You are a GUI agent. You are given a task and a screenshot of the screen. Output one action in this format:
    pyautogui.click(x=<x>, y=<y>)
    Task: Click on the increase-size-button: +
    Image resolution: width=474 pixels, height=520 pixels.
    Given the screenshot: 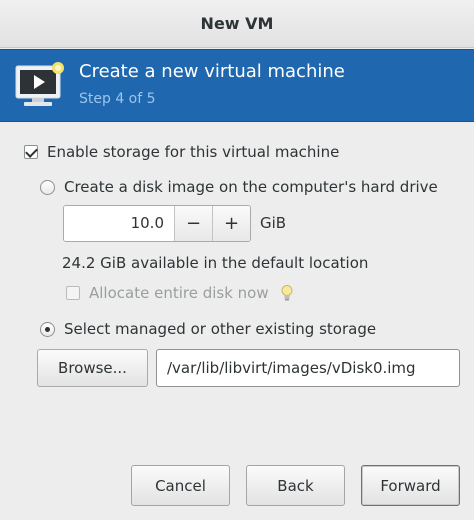 What is the action you would take?
    pyautogui.click(x=231, y=223)
    